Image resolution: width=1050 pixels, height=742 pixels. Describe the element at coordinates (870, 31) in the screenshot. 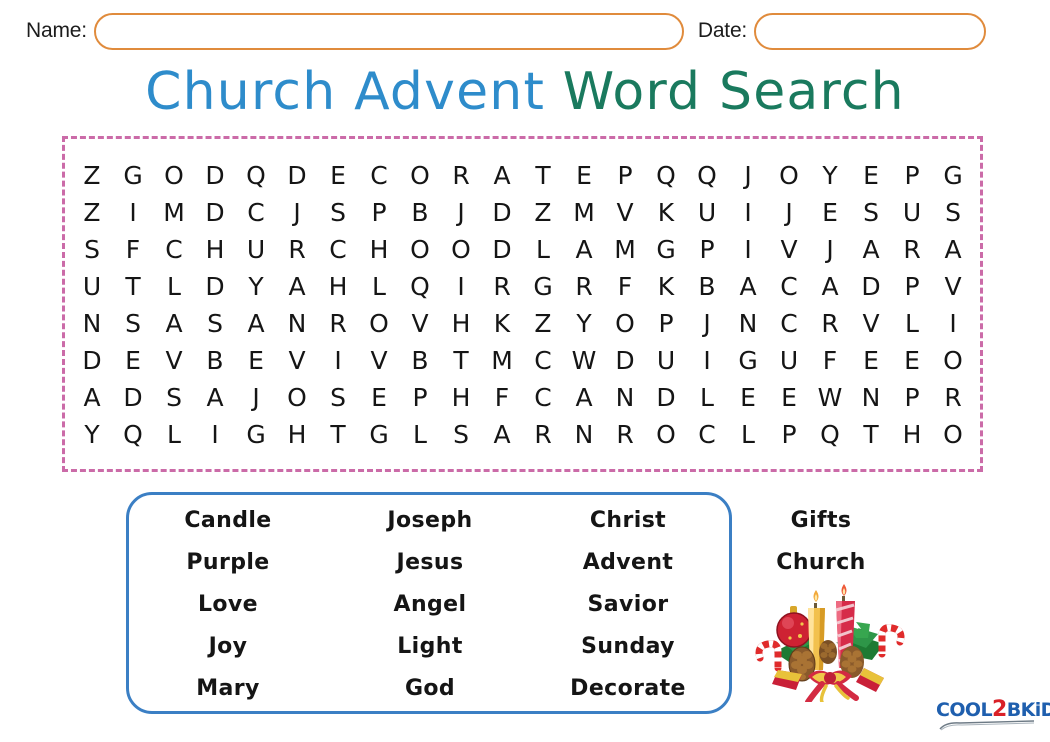

I see `date-input` at that location.